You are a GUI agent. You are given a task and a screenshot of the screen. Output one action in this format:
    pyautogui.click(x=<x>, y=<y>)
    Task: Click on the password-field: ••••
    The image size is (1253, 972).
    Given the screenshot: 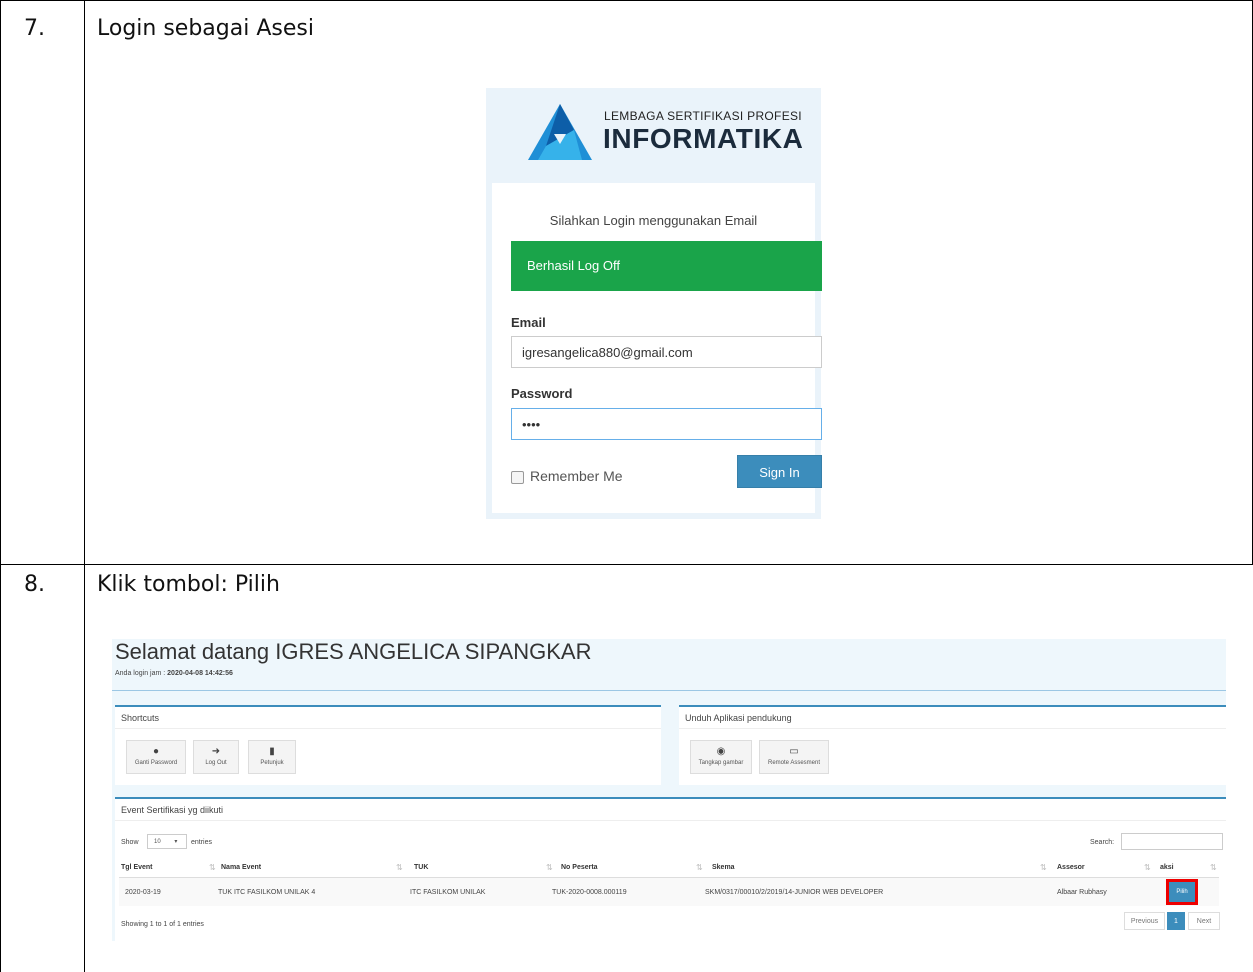 What is the action you would take?
    pyautogui.click(x=666, y=424)
    